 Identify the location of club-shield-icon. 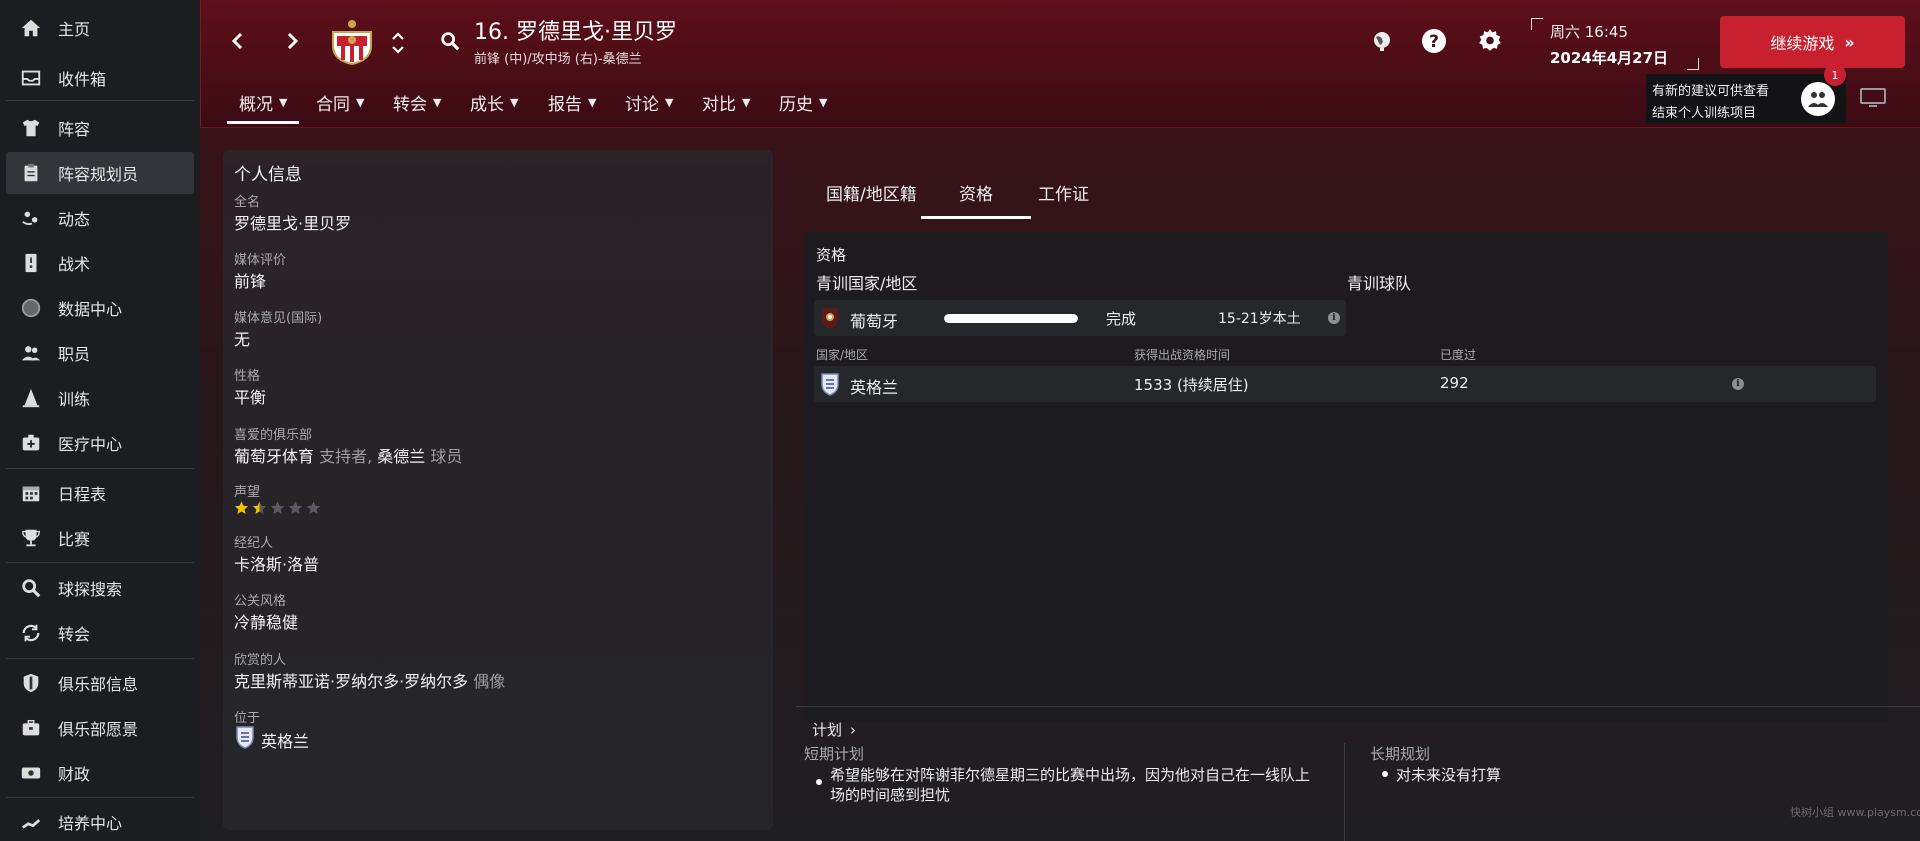
(31, 683).